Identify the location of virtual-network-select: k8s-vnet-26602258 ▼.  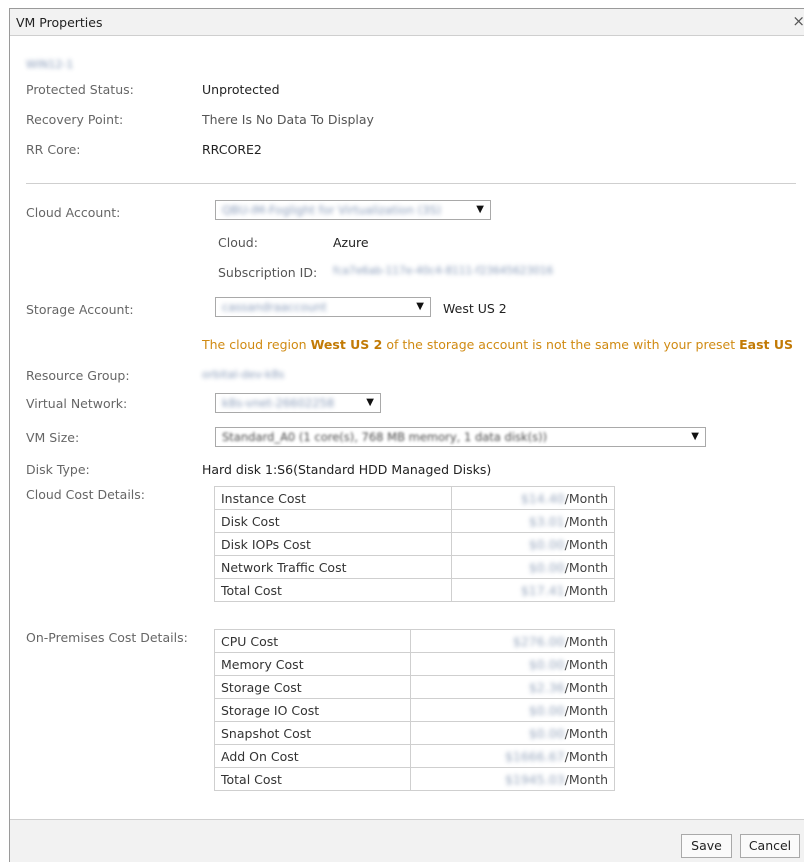
(298, 403).